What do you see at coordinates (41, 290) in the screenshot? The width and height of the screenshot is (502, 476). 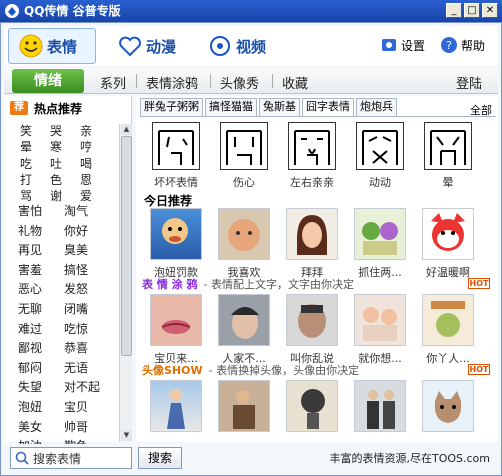 I see `tag-item: 恶心` at bounding box center [41, 290].